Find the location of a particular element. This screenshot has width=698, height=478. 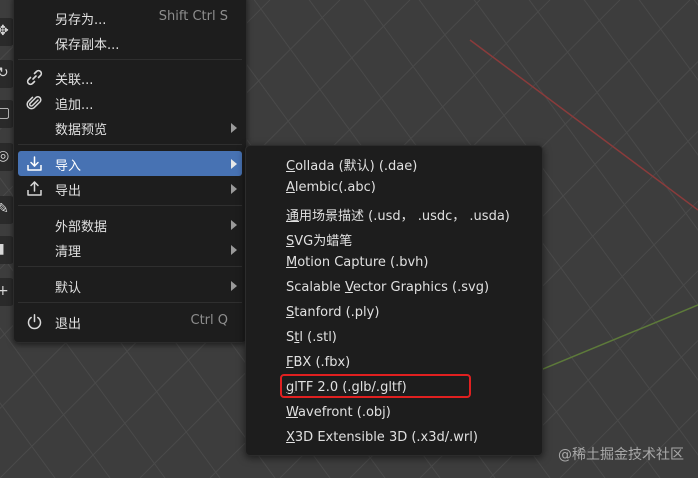

import-item-collada: Collada (默认) (.dae) is located at coordinates (394, 163).